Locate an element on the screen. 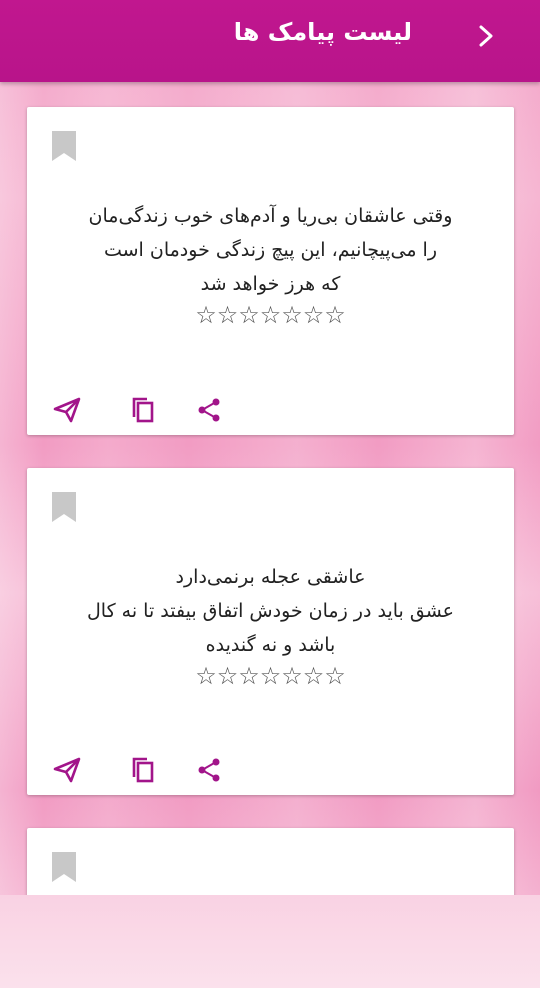 This screenshot has width=540, height=988. back-button is located at coordinates (486, 36).